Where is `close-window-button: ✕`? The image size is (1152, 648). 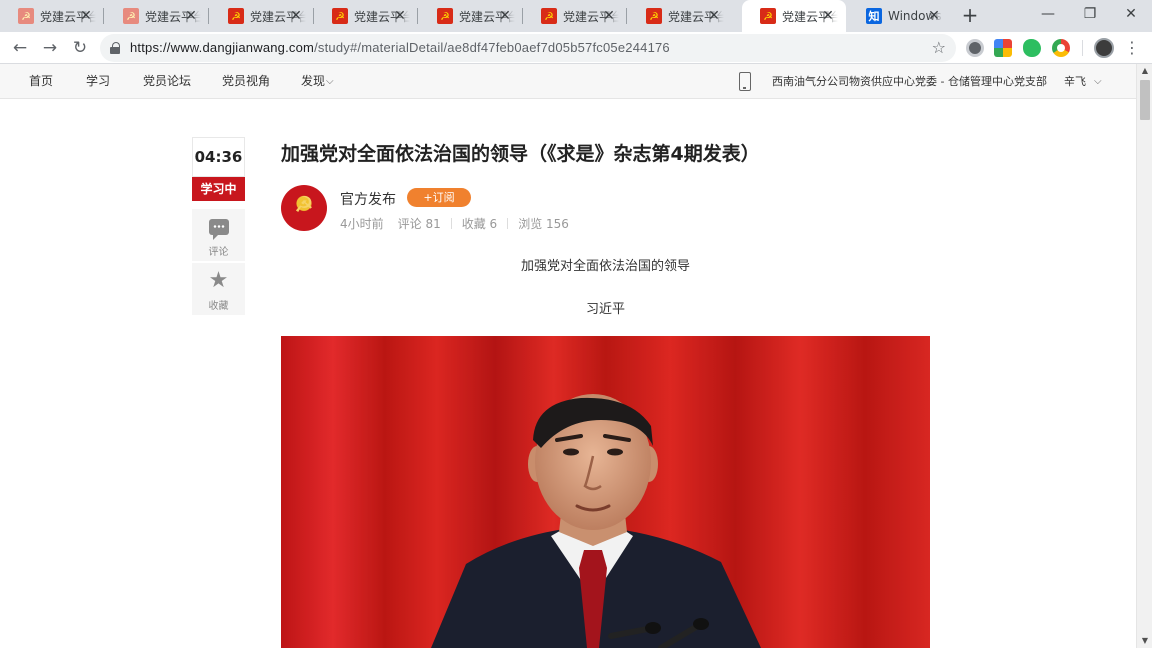
close-window-button: ✕ is located at coordinates (1131, 14).